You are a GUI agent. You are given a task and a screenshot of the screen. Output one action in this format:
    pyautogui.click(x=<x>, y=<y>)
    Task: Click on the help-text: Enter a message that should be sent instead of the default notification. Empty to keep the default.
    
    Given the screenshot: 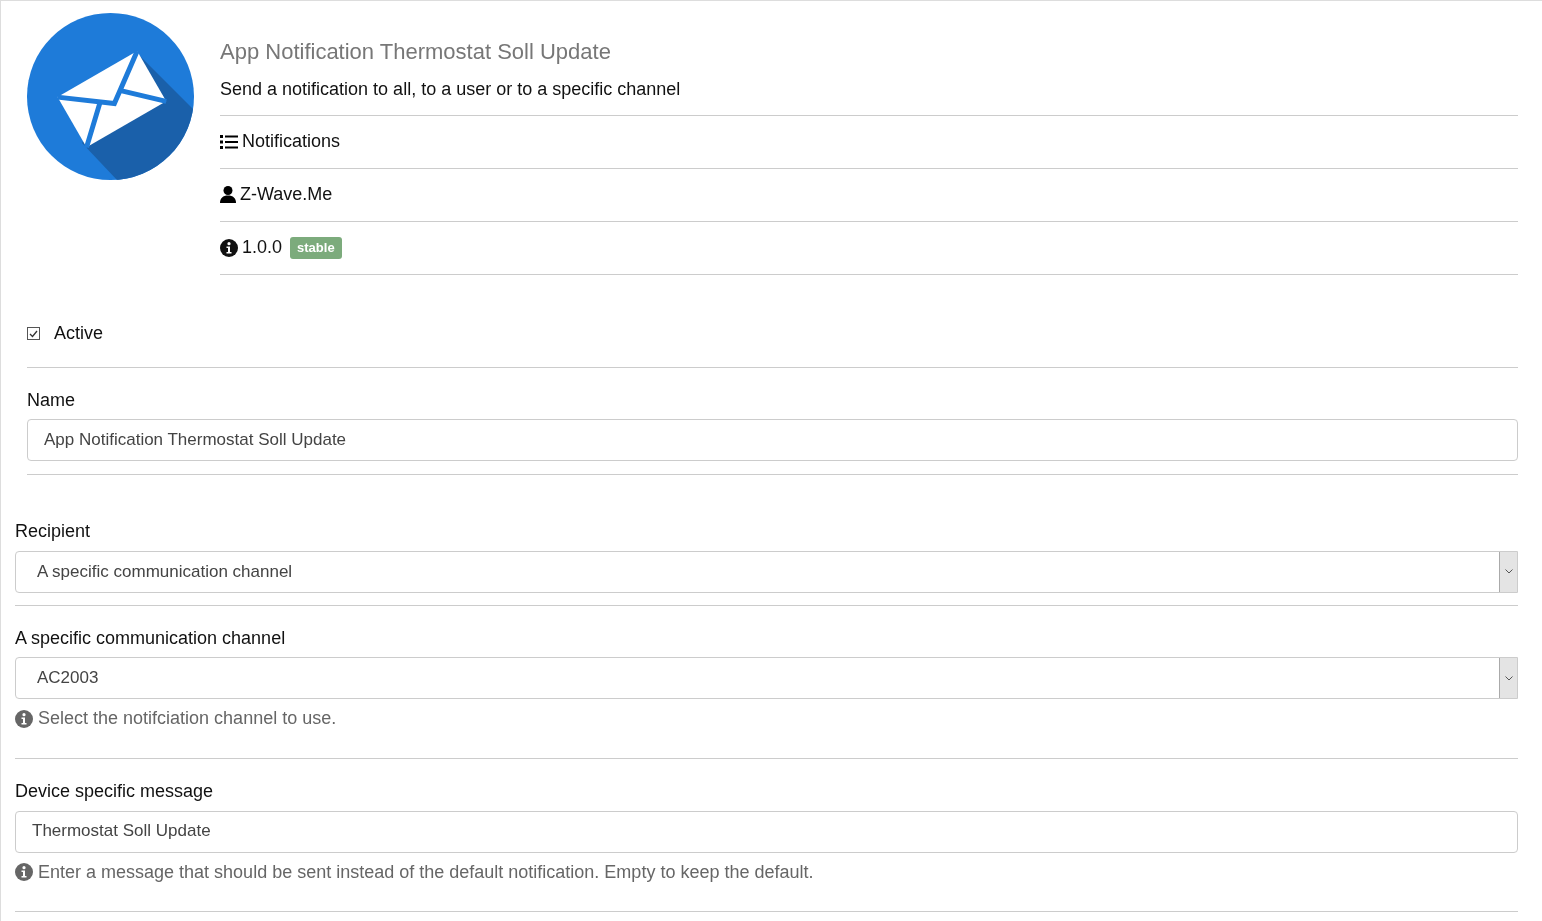 What is the action you would take?
    pyautogui.click(x=426, y=872)
    